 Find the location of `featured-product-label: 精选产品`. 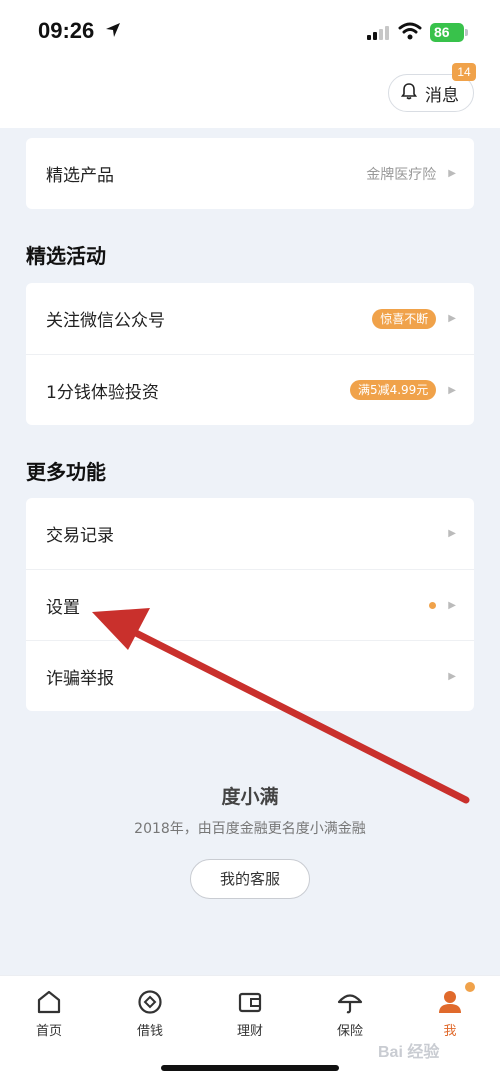

featured-product-label: 精选产品 is located at coordinates (80, 176).